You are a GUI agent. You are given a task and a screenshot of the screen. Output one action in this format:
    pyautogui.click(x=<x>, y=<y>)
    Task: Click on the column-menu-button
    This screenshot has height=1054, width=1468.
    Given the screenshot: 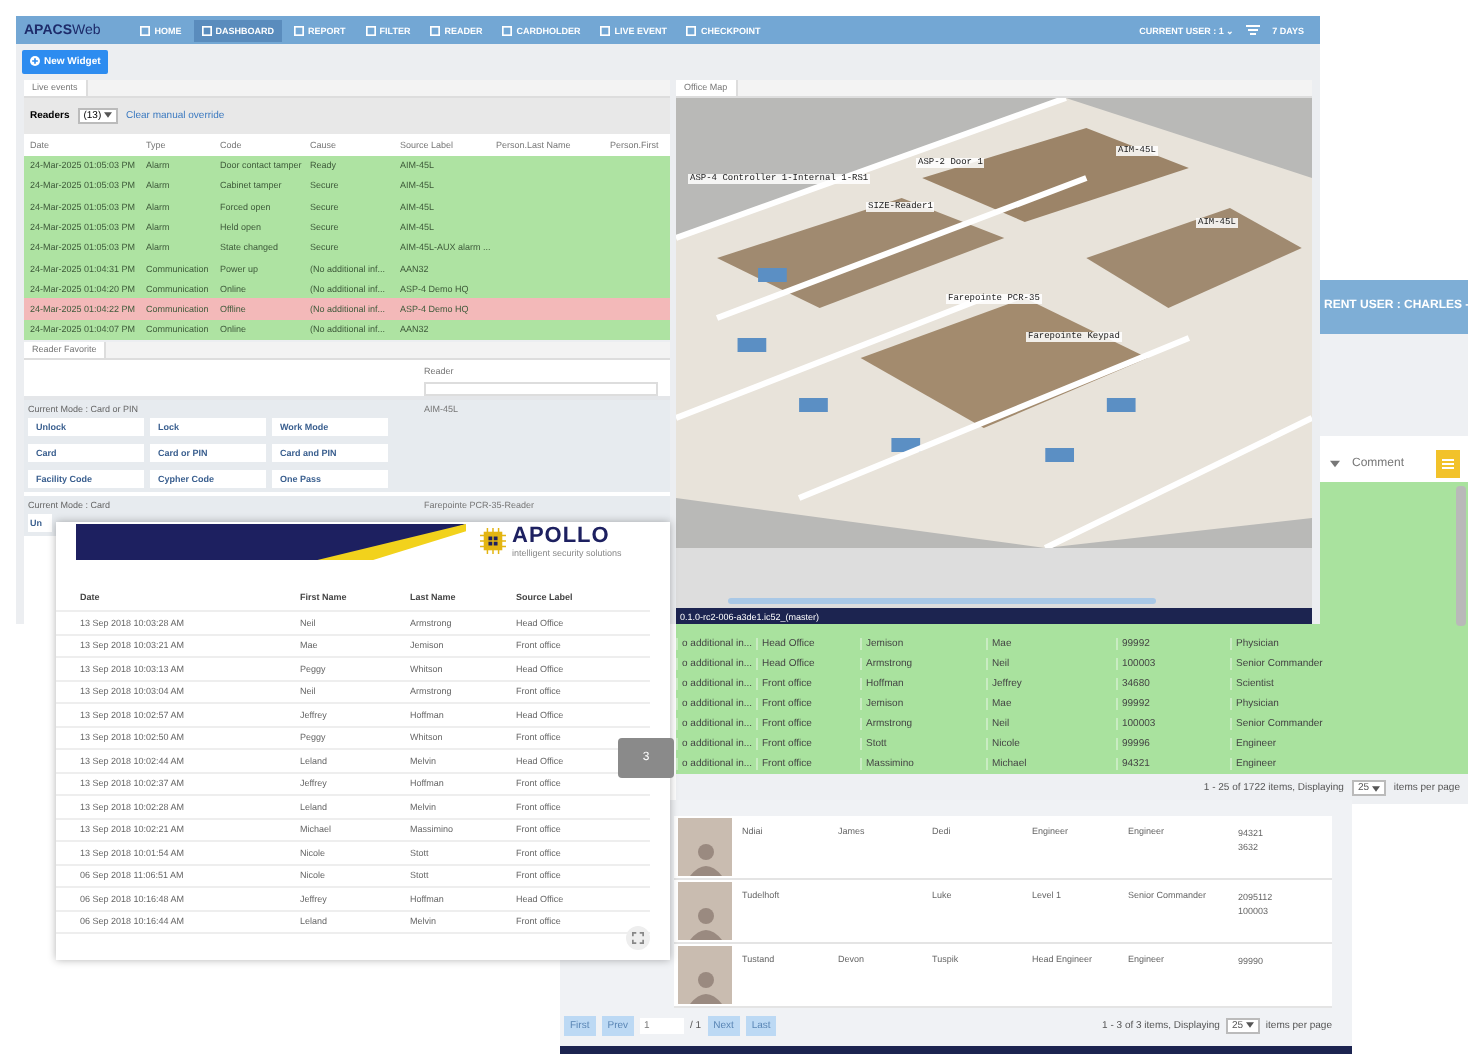 What is the action you would take?
    pyautogui.click(x=1448, y=464)
    